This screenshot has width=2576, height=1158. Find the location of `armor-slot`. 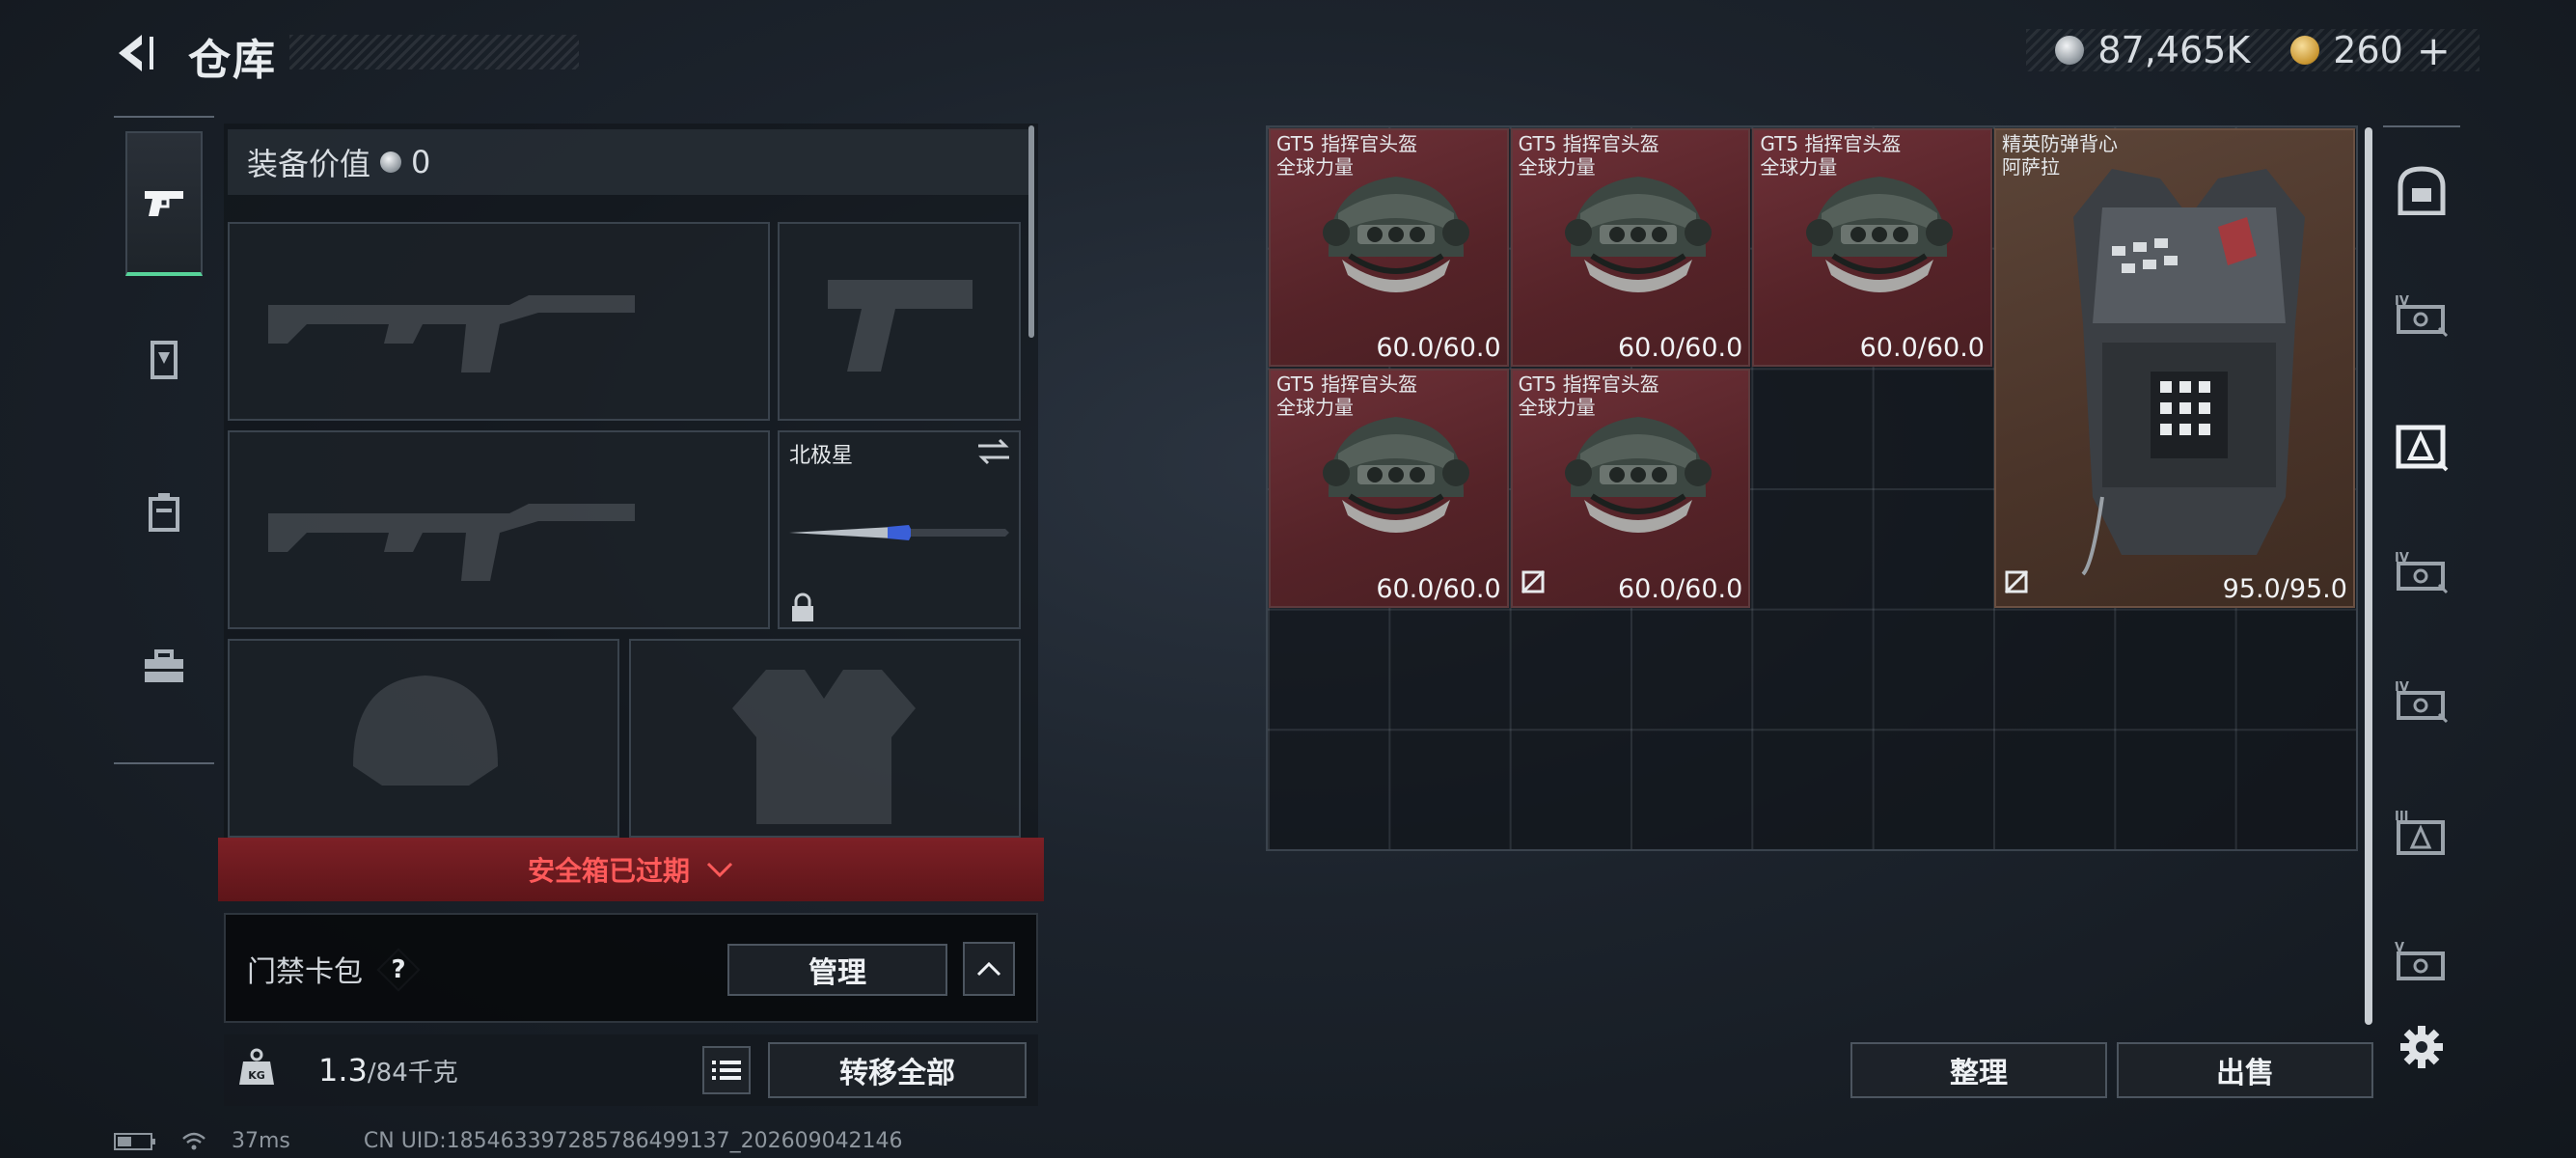

armor-slot is located at coordinates (825, 738).